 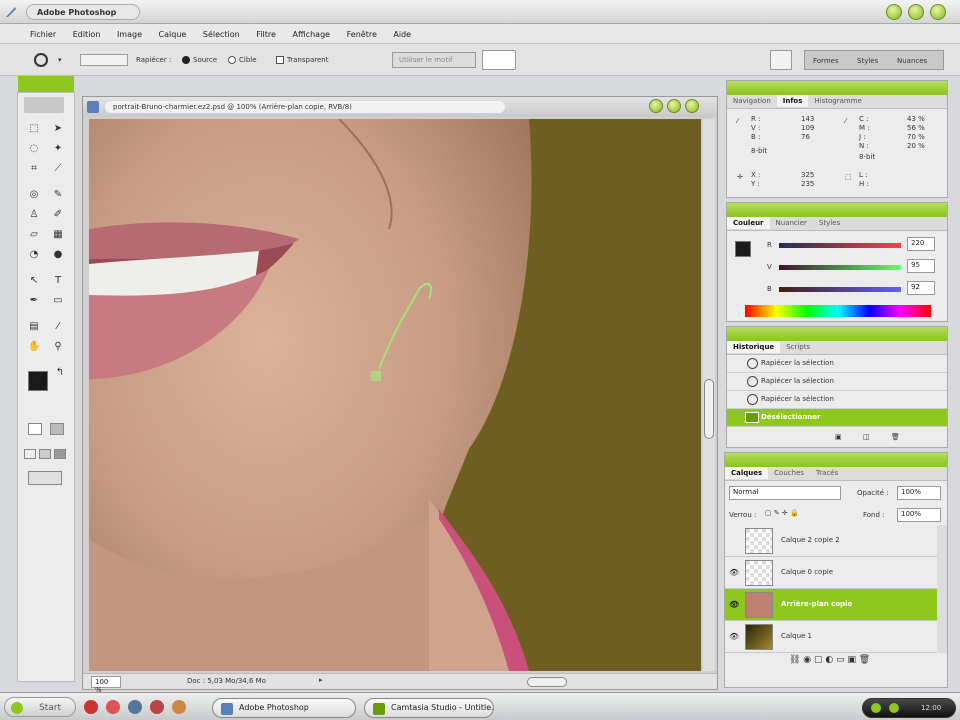 What do you see at coordinates (221, 34) in the screenshot?
I see `menu-selection: Sélection` at bounding box center [221, 34].